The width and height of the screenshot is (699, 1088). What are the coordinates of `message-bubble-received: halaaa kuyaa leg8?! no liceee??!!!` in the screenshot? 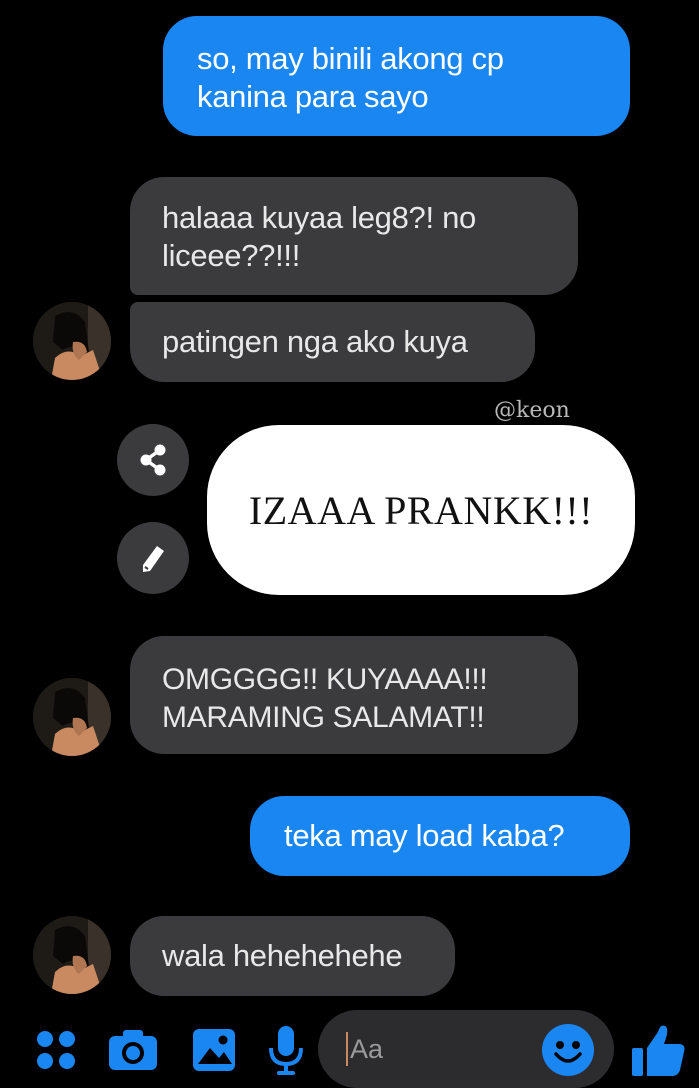 It's located at (354, 236).